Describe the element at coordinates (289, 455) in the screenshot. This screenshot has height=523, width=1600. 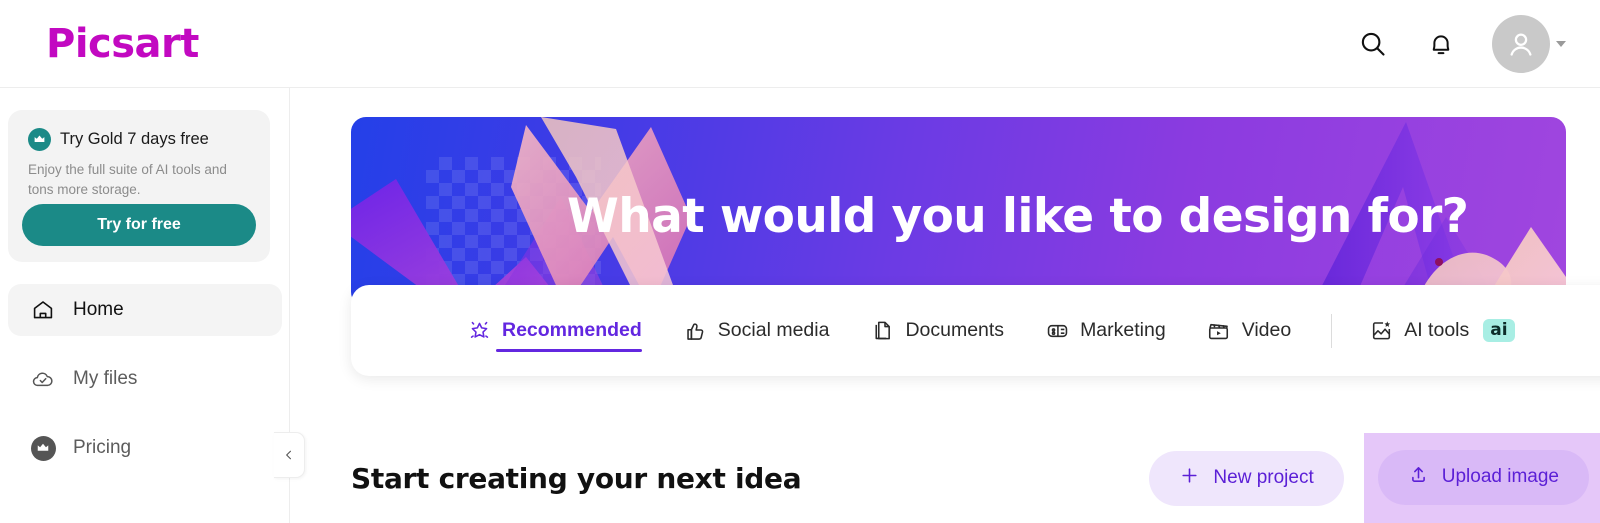
I see `sidebar-collapse-button` at that location.